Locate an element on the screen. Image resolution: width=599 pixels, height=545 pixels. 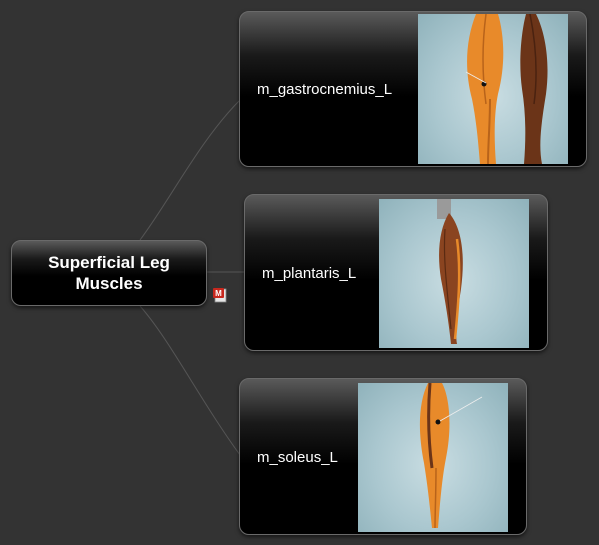
root-topic-node: Superficial Leg Muscles is located at coordinates (109, 273).